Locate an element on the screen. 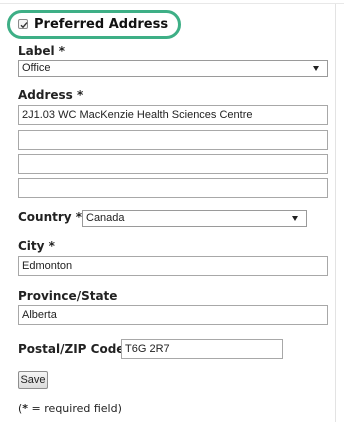  right-divider is located at coordinates (335, 213).